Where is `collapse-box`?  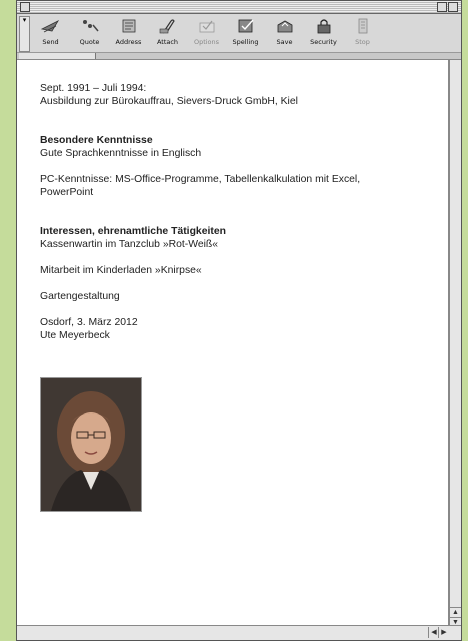 collapse-box is located at coordinates (453, 7).